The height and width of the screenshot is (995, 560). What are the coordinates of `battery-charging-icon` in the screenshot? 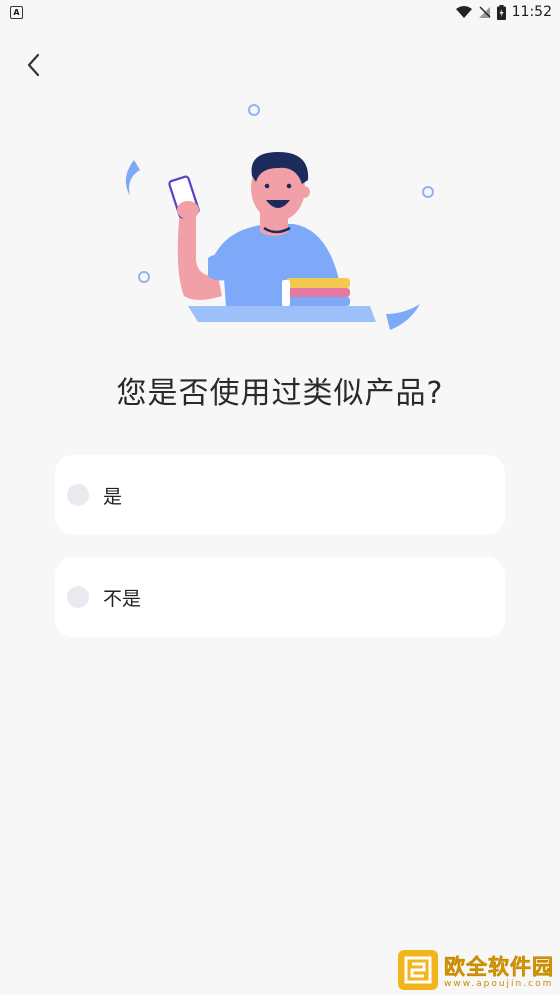 It's located at (501, 12).